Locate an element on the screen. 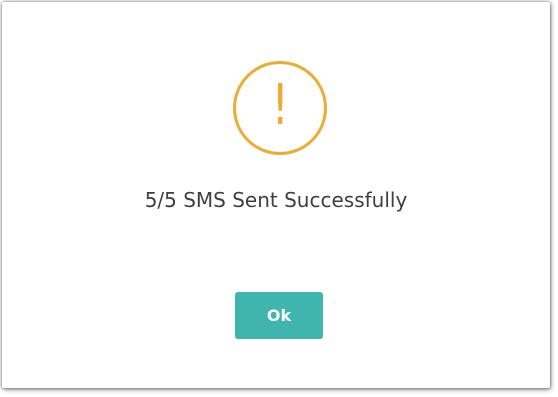 Image resolution: width=558 pixels, height=397 pixels. warning-icon: ! is located at coordinates (280, 108).